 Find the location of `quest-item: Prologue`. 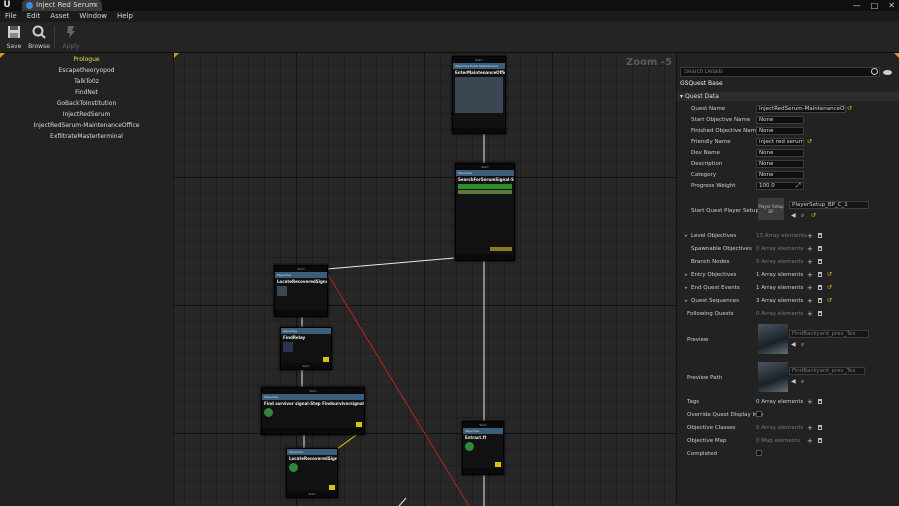

quest-item: Prologue is located at coordinates (86, 59).